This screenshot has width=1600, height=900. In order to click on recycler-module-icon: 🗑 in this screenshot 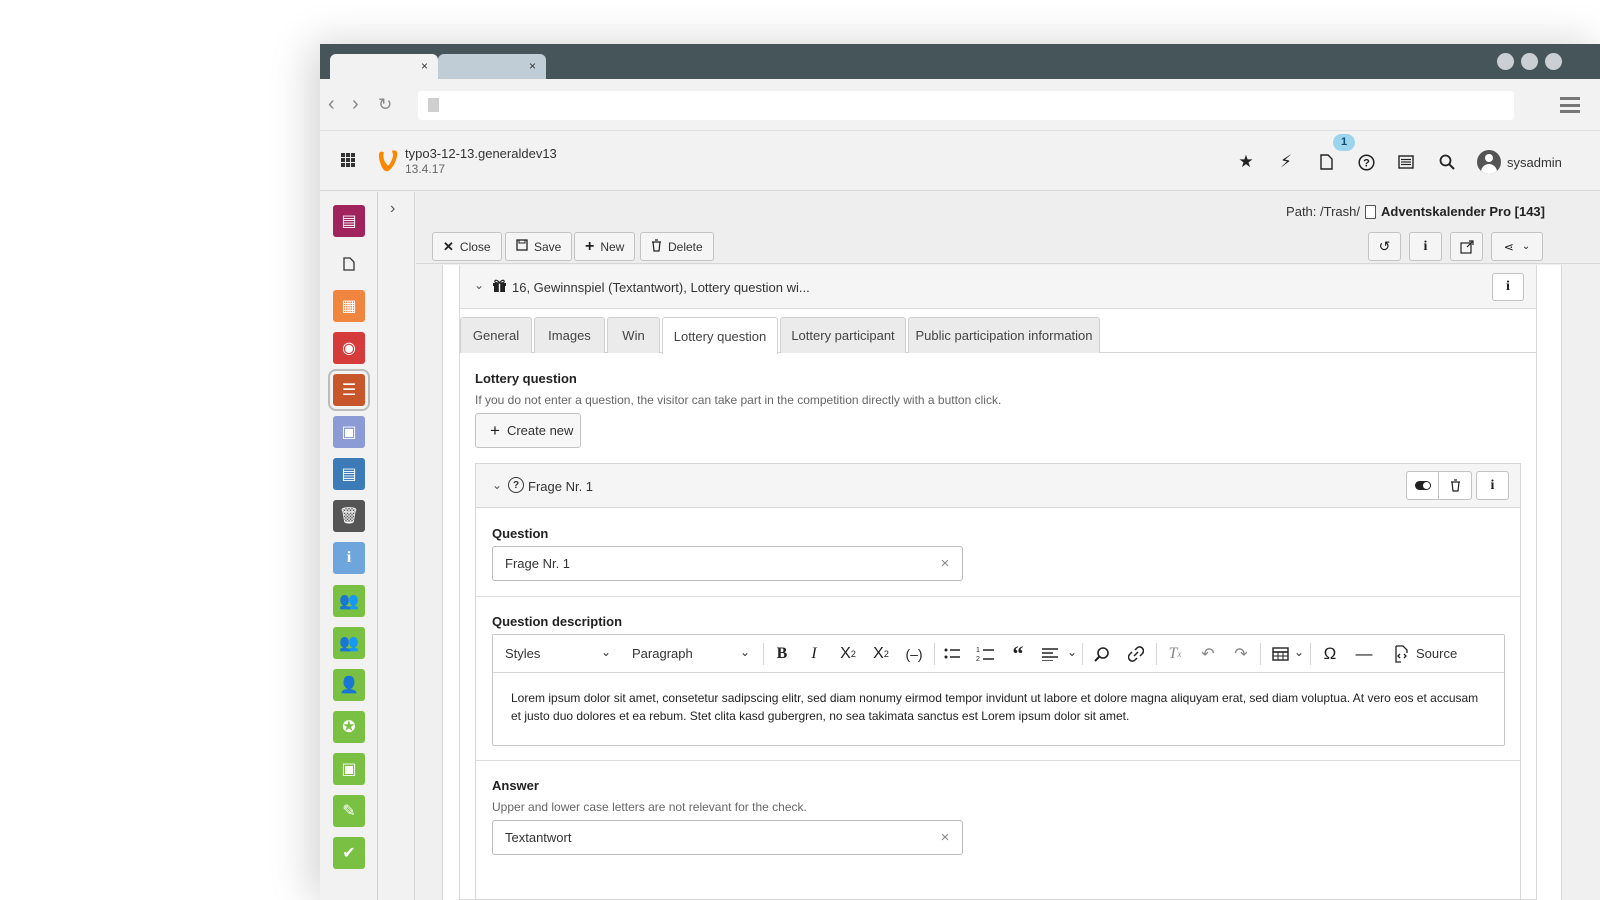, I will do `click(349, 516)`.